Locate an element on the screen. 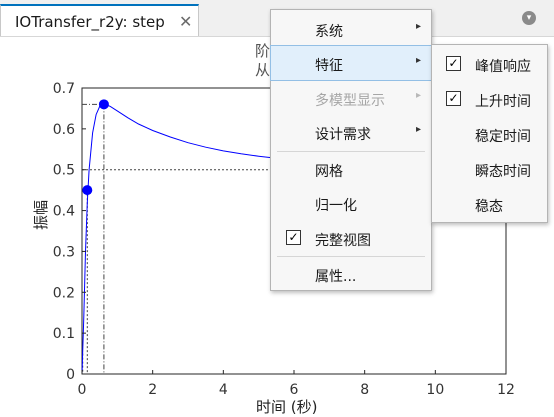 This screenshot has width=554, height=417. menu-item-design-requirements: 设计需求 ▸ is located at coordinates (351, 132).